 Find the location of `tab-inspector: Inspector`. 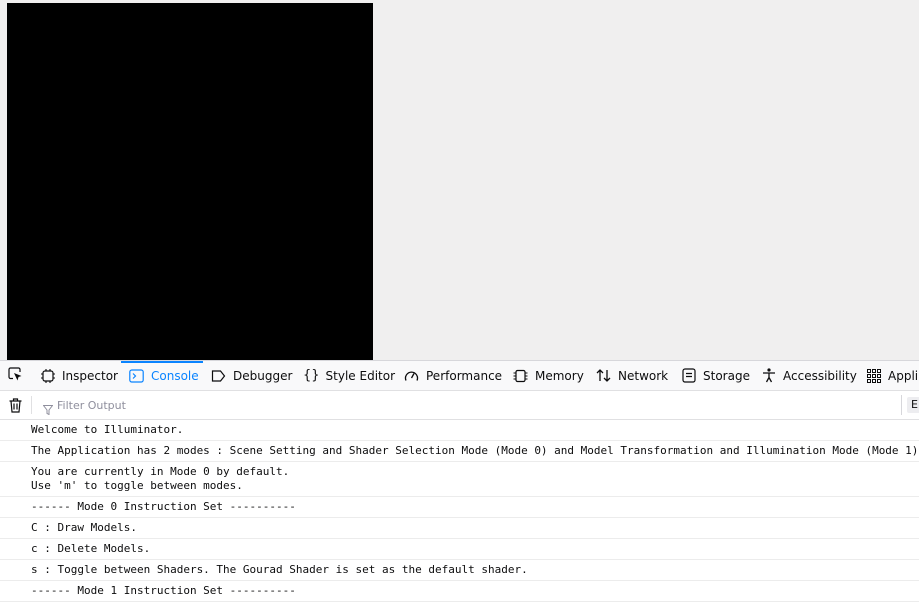

tab-inspector: Inspector is located at coordinates (81, 375).